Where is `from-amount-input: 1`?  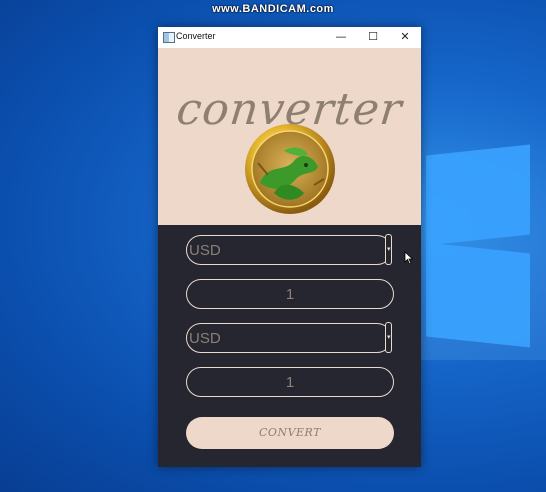 from-amount-input: 1 is located at coordinates (290, 294).